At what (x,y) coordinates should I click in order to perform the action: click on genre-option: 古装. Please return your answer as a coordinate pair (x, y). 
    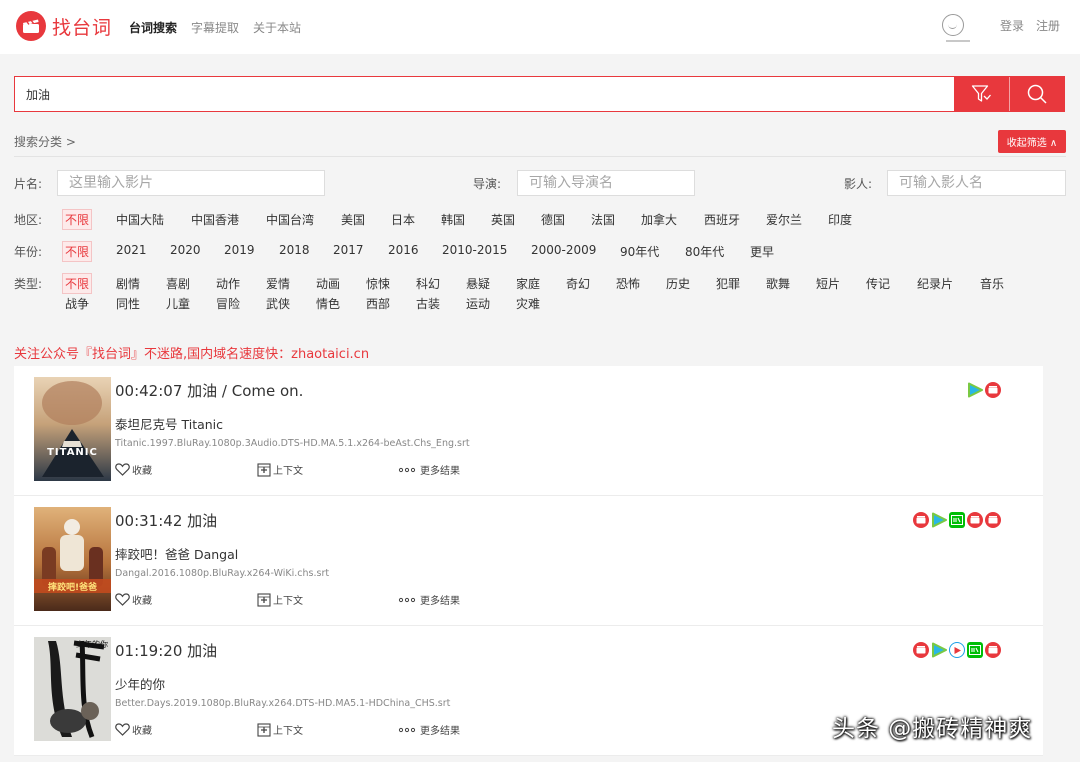
    Looking at the image, I should click on (428, 303).